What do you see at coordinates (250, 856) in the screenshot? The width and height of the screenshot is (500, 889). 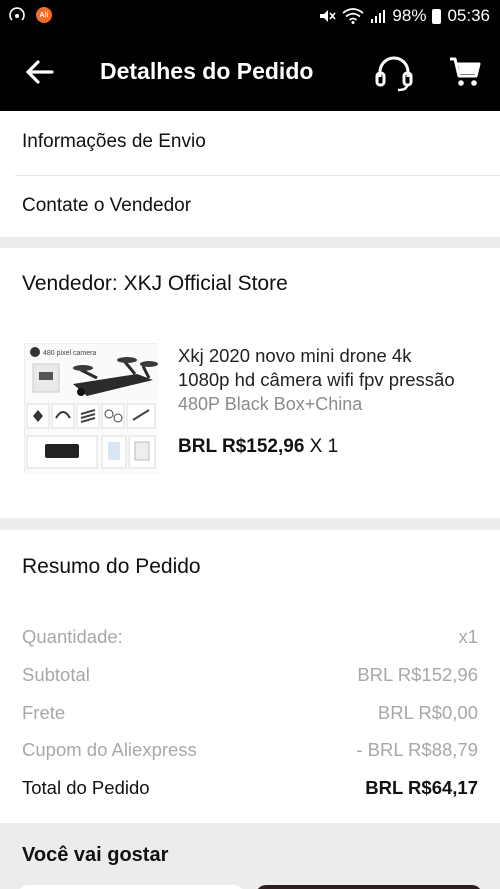 I see `recommendations-section: Você vai gostar` at bounding box center [250, 856].